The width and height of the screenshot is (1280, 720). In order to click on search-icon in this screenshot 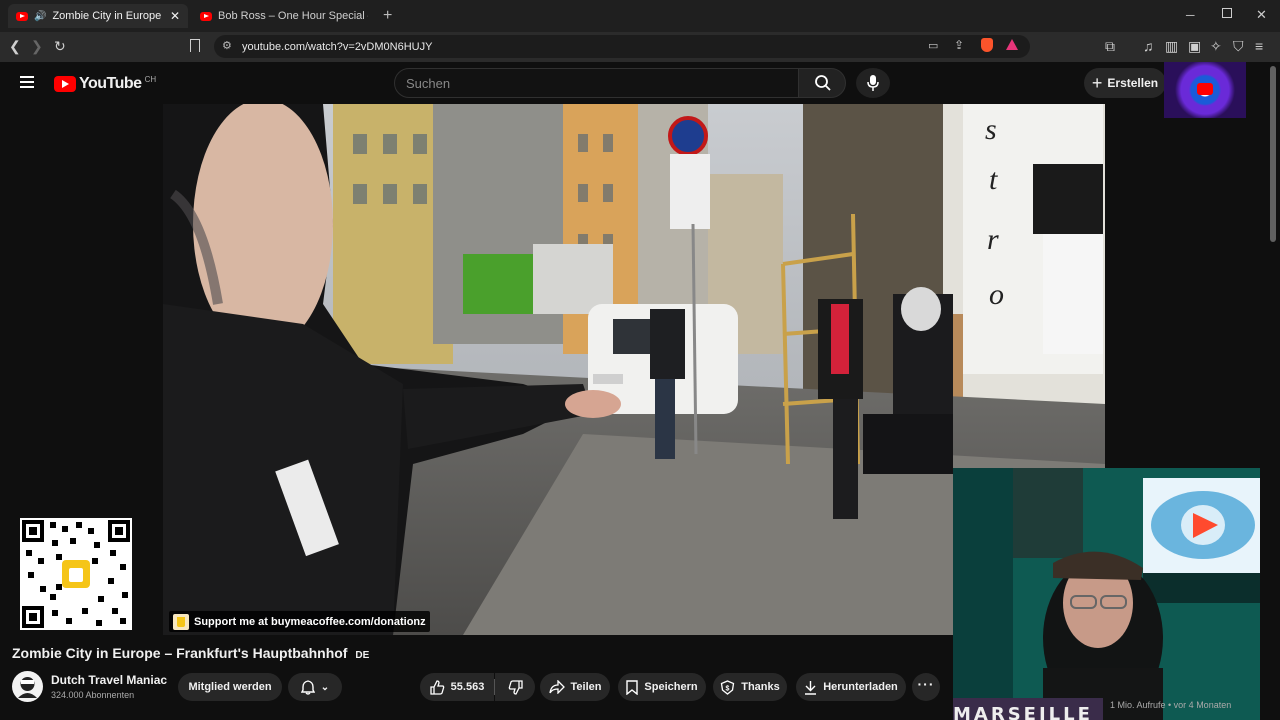, I will do `click(823, 83)`.